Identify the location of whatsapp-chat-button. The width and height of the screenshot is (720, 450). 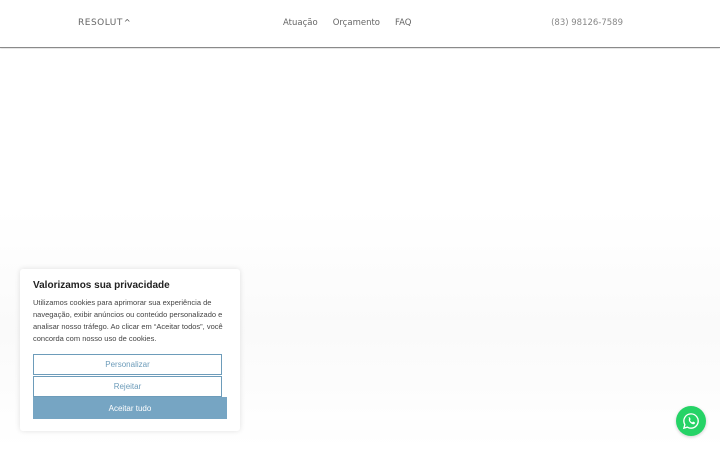
(691, 421).